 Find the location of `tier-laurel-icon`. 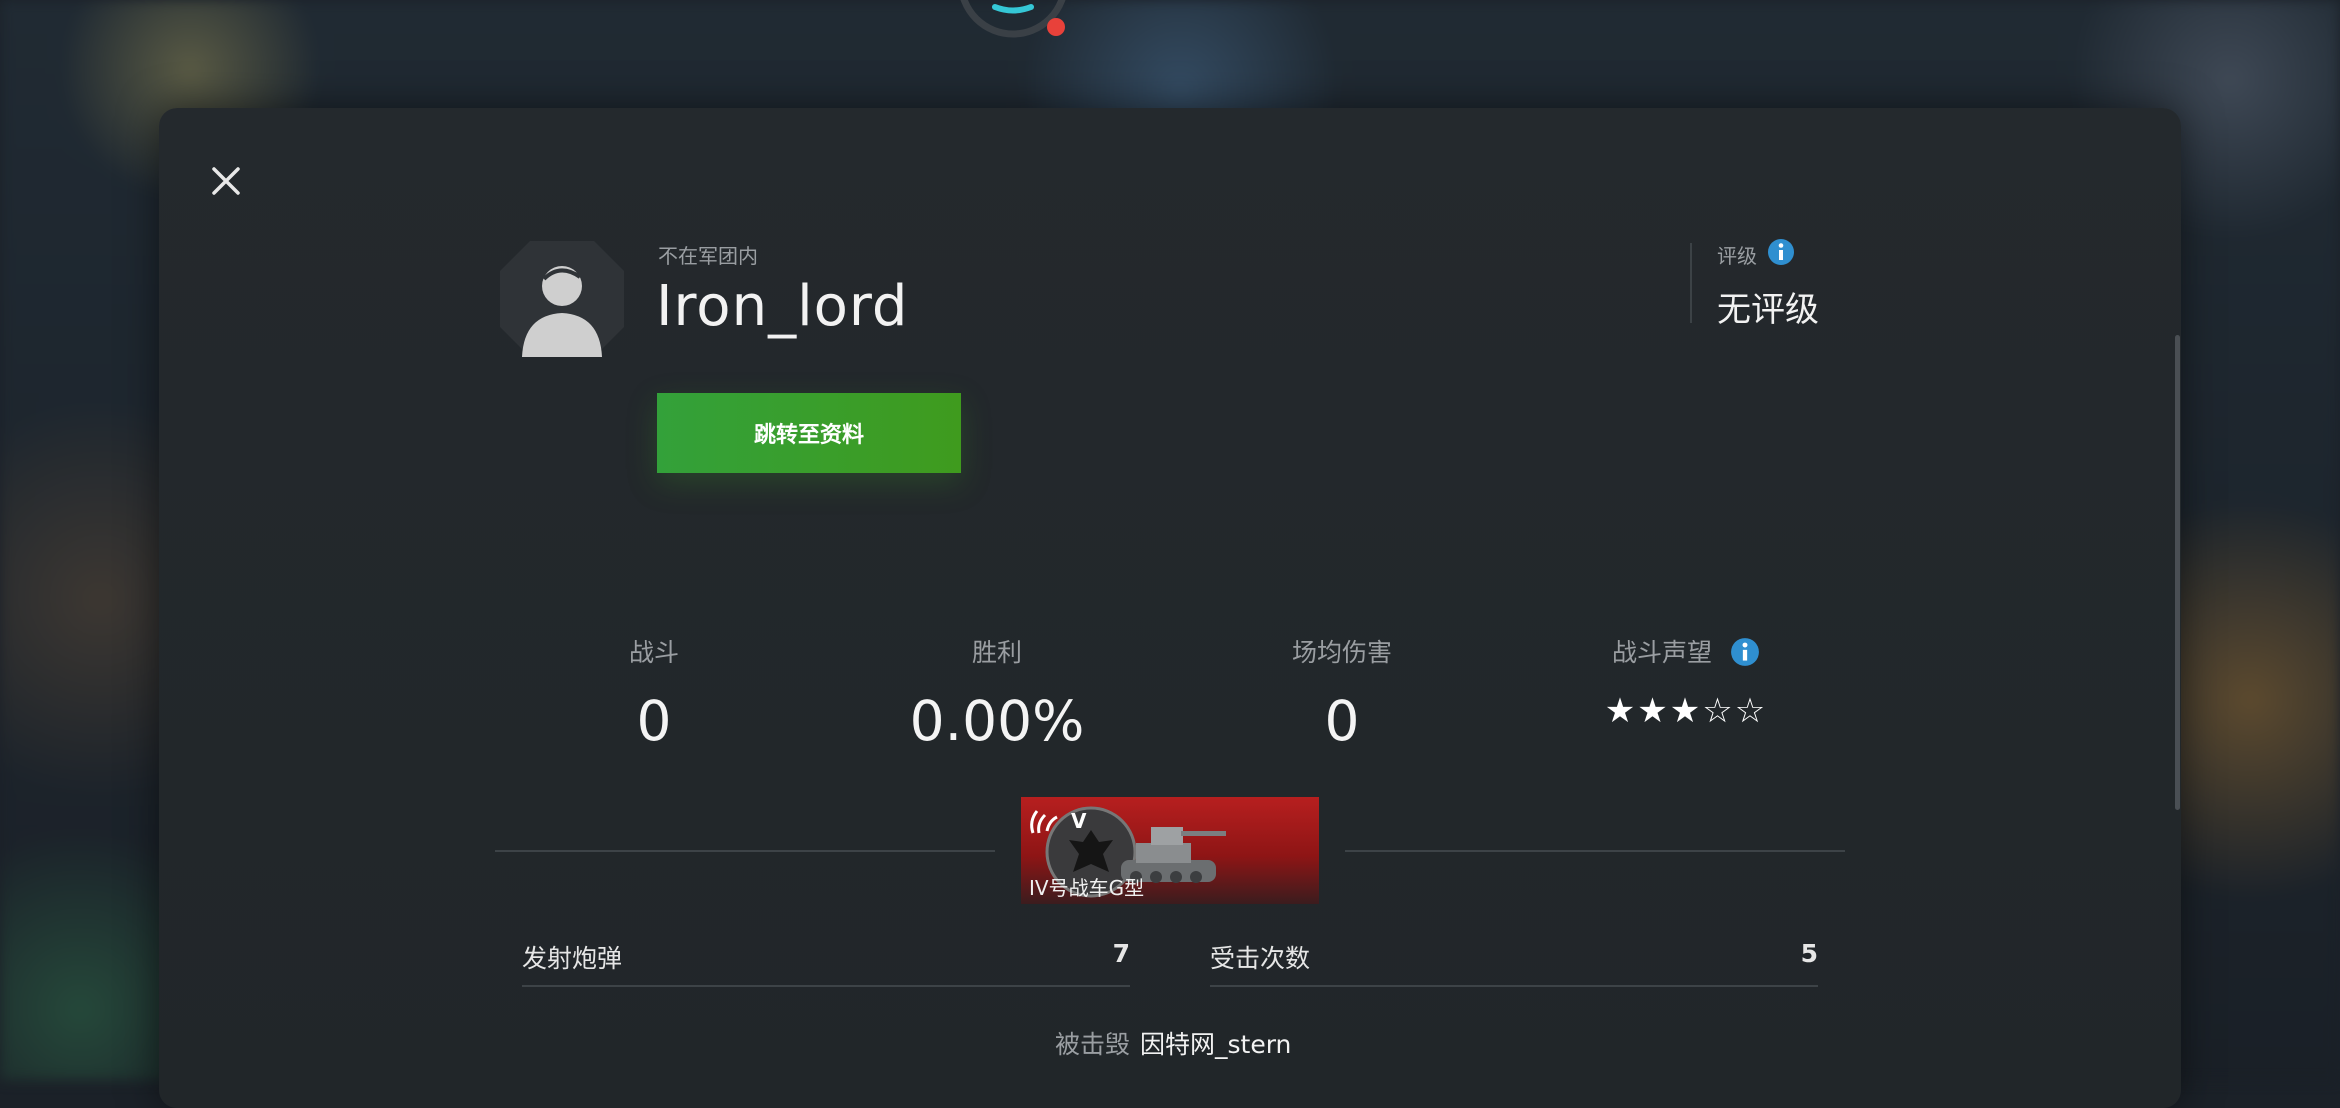

tier-laurel-icon is located at coordinates (1044, 822).